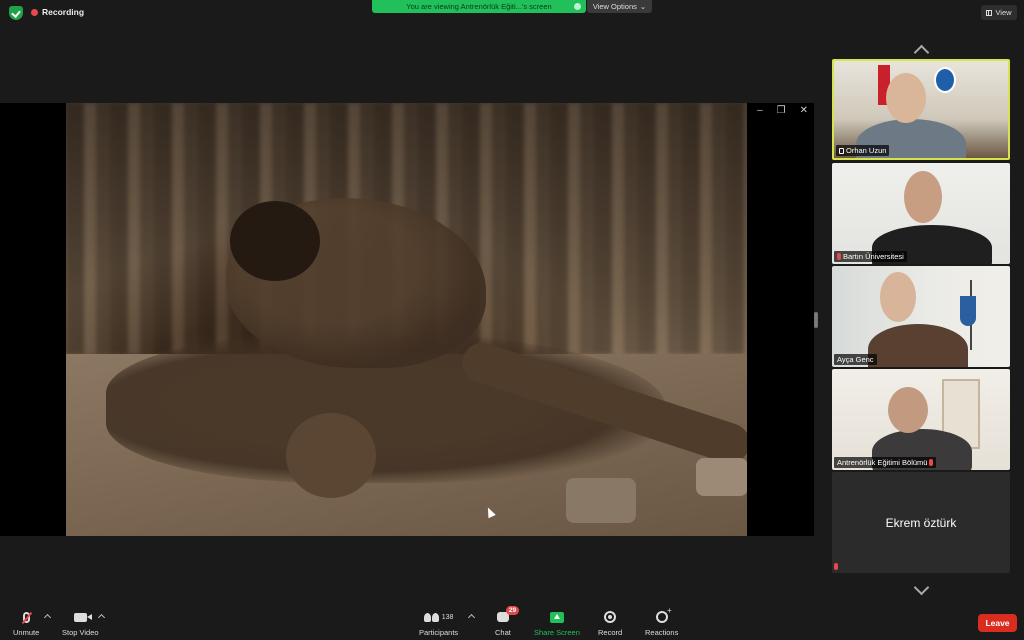 The image size is (1024, 640). What do you see at coordinates (945, 80) in the screenshot?
I see `university-emblem` at bounding box center [945, 80].